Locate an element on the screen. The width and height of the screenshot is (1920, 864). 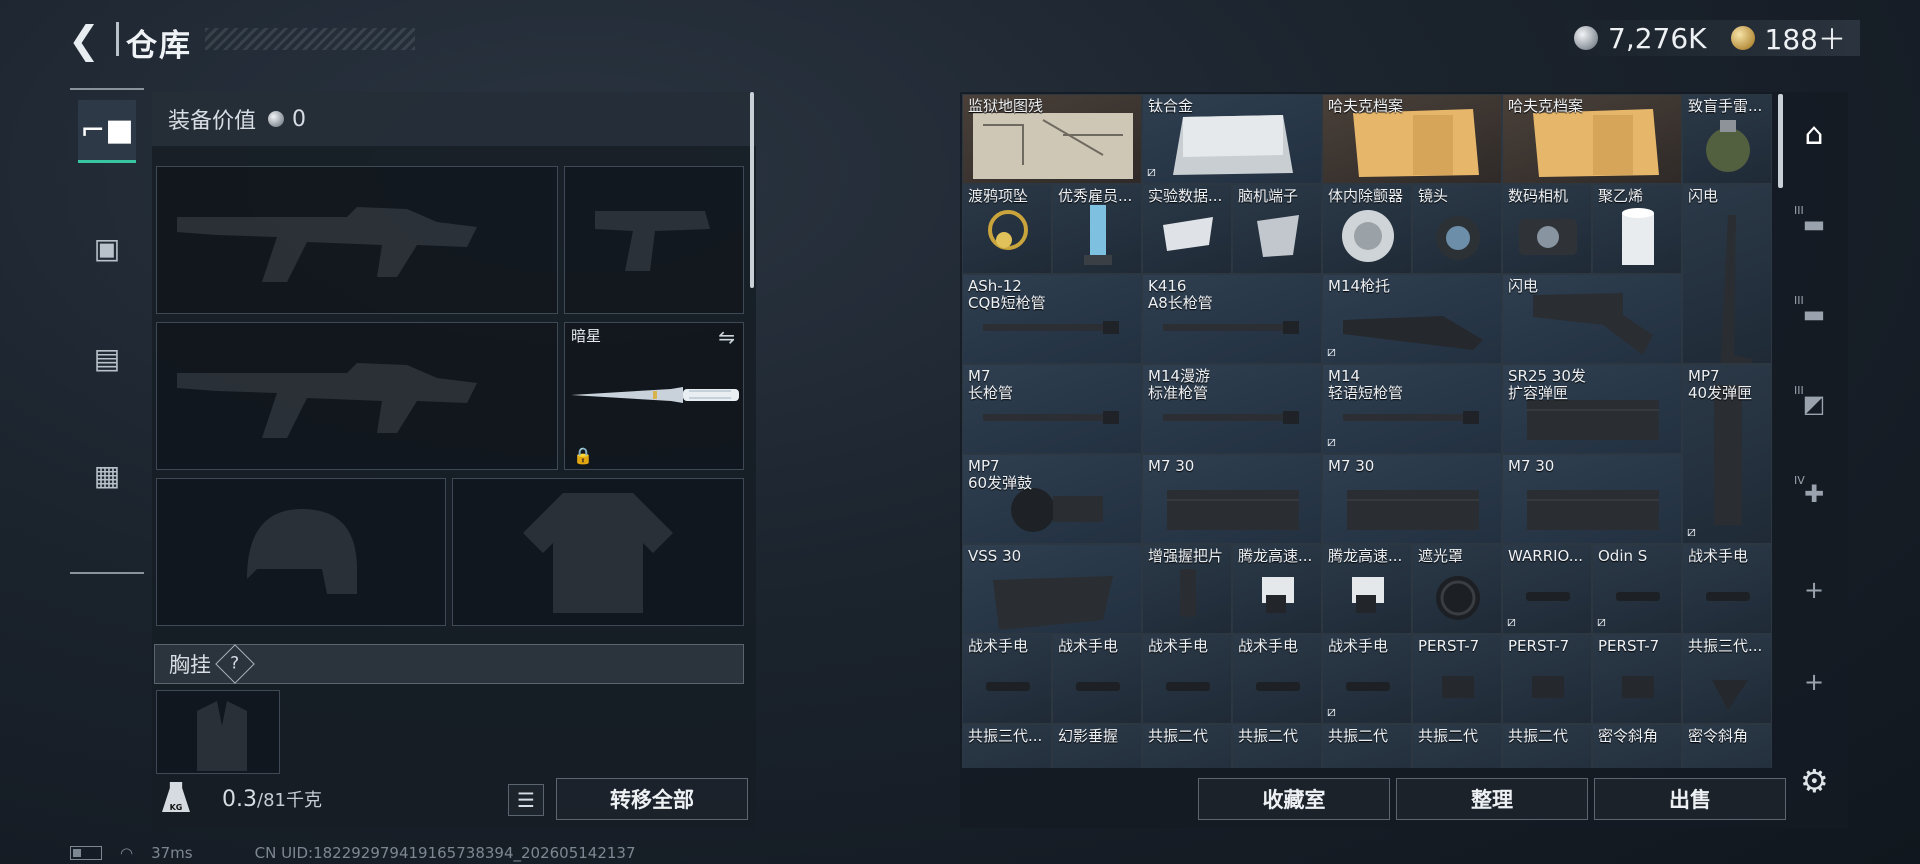
storage-scrollbar is located at coordinates (1780, 141).